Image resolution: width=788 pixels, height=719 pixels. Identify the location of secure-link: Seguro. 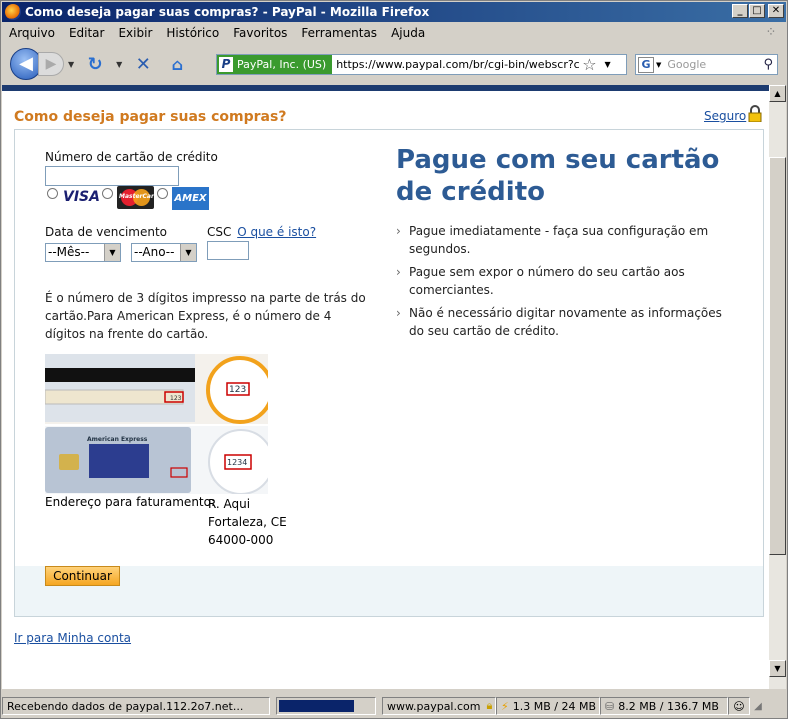
(725, 116).